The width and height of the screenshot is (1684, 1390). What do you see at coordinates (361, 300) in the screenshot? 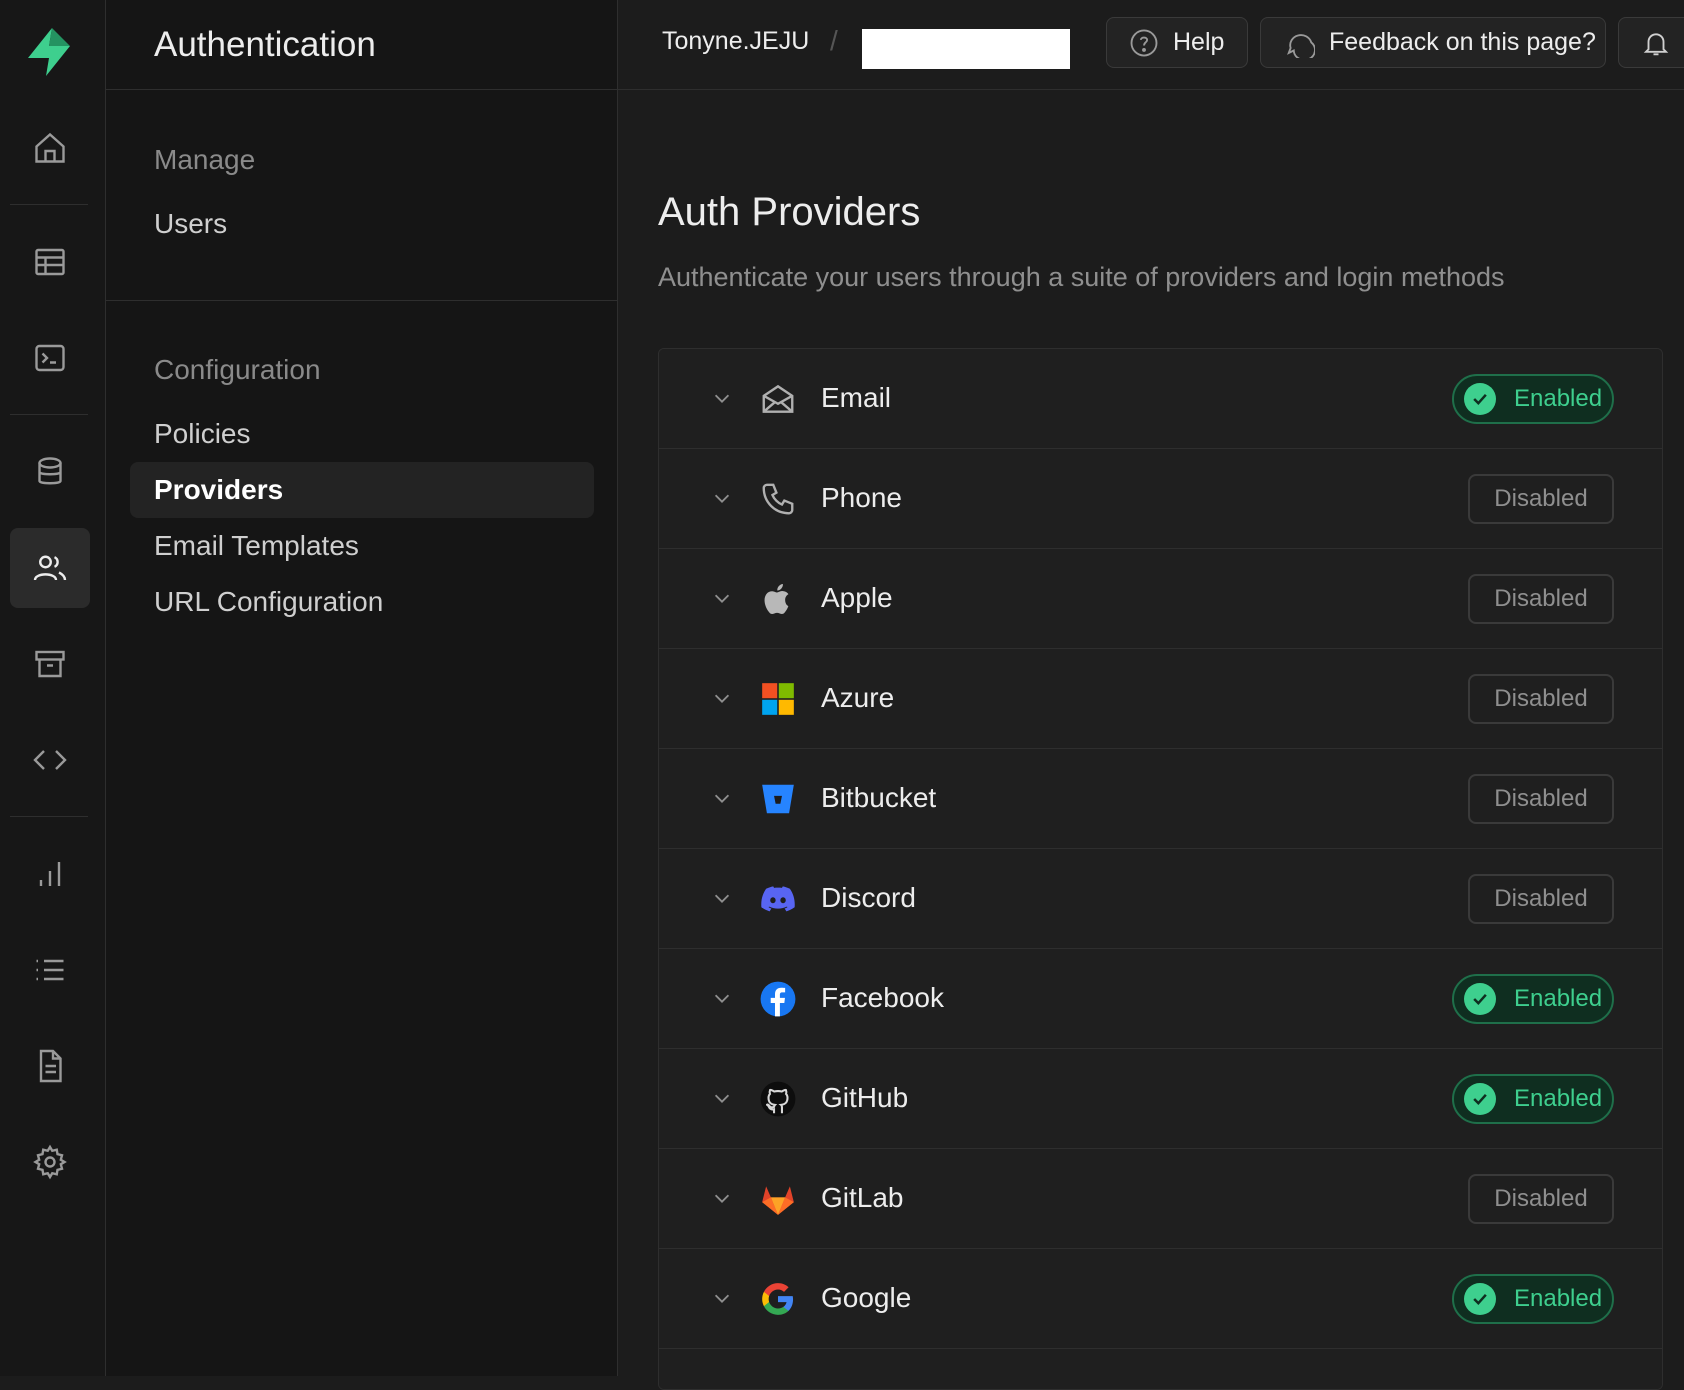
I see `menu-divider` at bounding box center [361, 300].